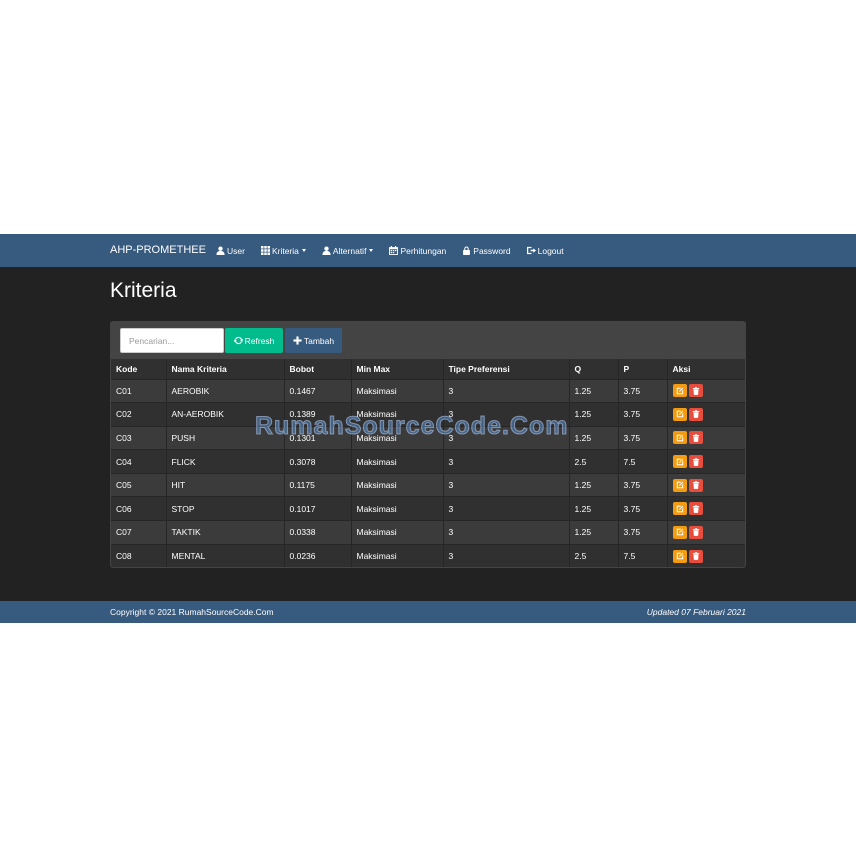 The width and height of the screenshot is (856, 856). What do you see at coordinates (492, 250) in the screenshot?
I see `nav-item-password-label: Password` at bounding box center [492, 250].